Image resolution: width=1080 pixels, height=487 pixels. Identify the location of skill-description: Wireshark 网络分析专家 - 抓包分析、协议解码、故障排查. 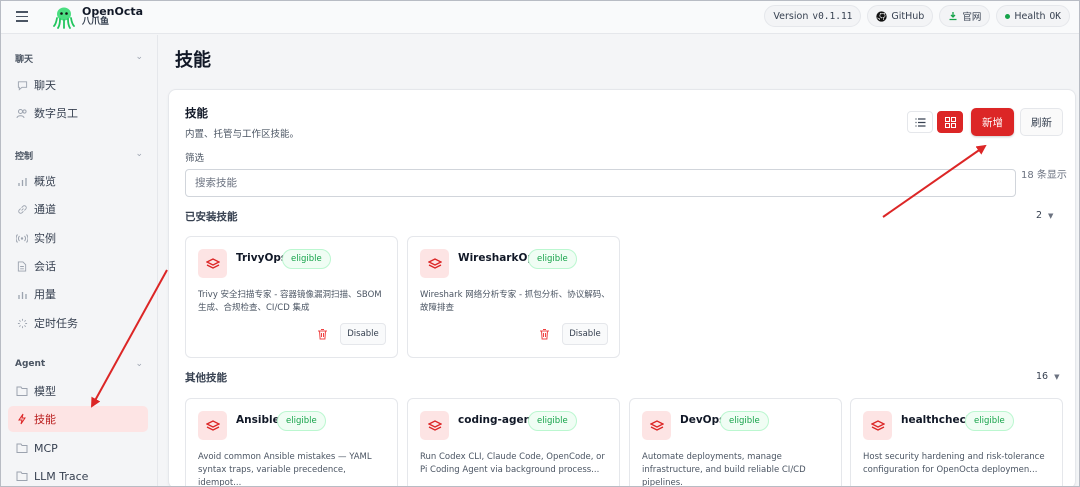
(515, 301).